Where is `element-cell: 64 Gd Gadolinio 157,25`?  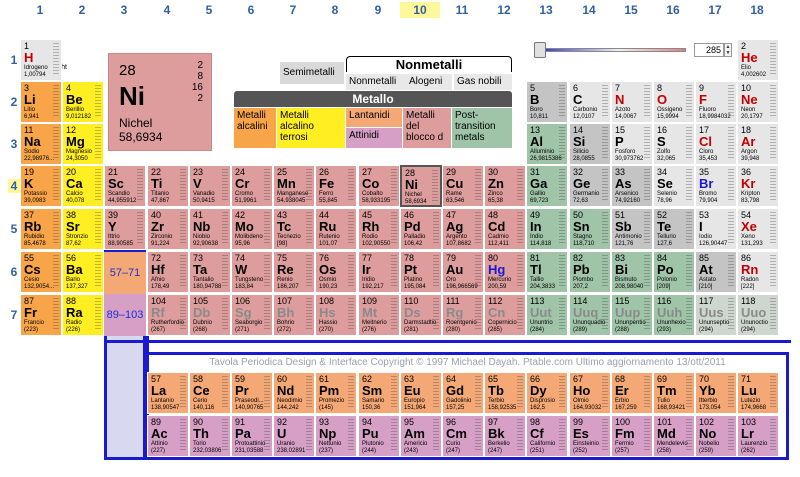
element-cell: 64 Gd Gadolinio 157,25 is located at coordinates (463, 393).